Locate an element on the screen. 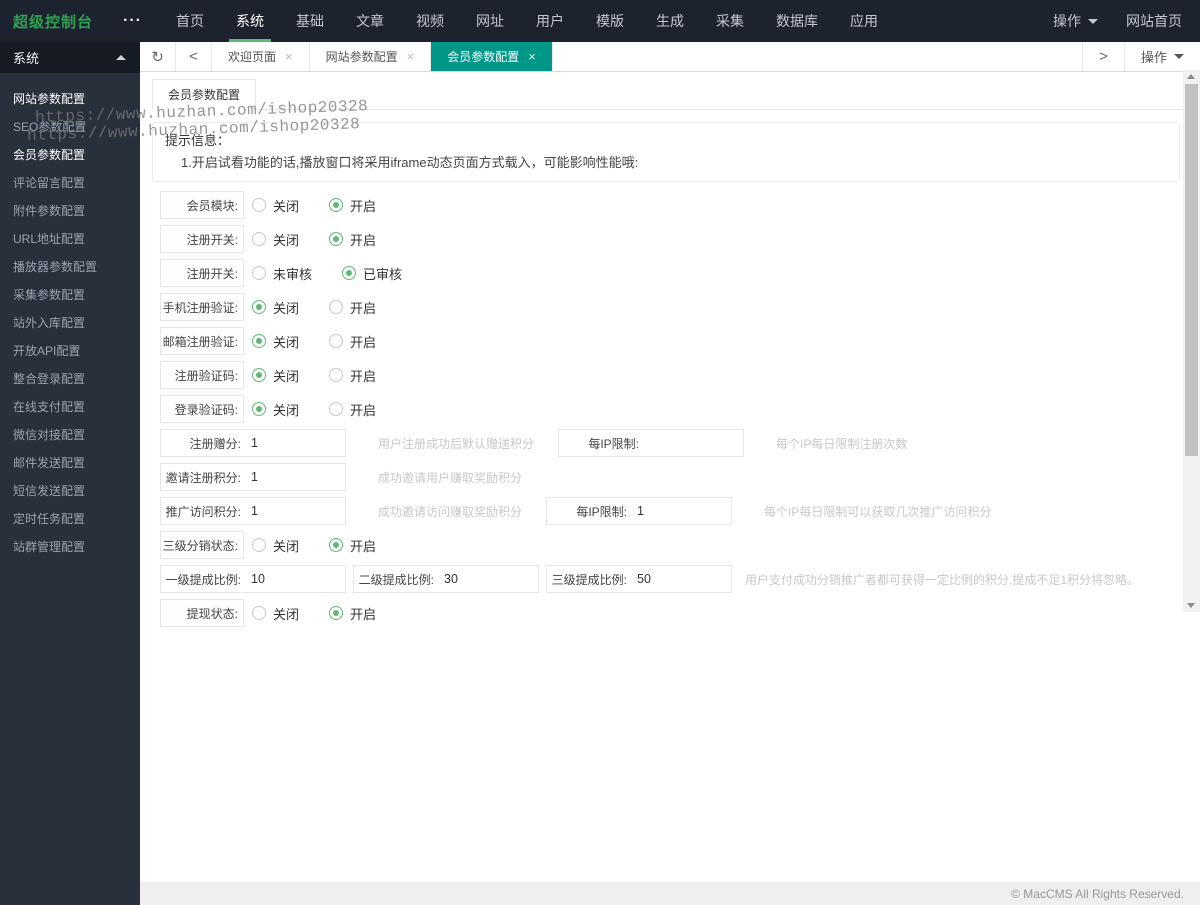 The image size is (1200, 905). topnav-item-数据库: 数据库 is located at coordinates (797, 21).